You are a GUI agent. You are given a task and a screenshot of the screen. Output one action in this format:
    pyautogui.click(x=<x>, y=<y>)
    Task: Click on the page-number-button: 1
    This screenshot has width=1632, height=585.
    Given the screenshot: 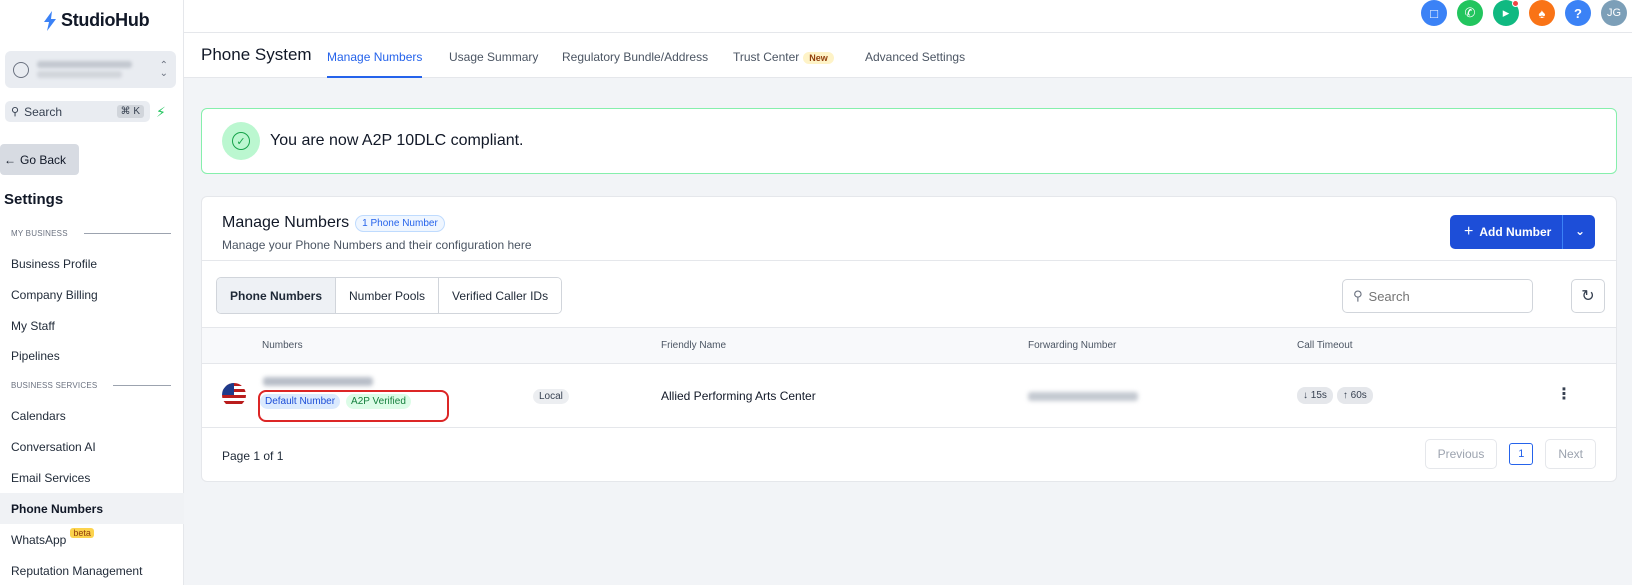 What is the action you would take?
    pyautogui.click(x=1521, y=454)
    